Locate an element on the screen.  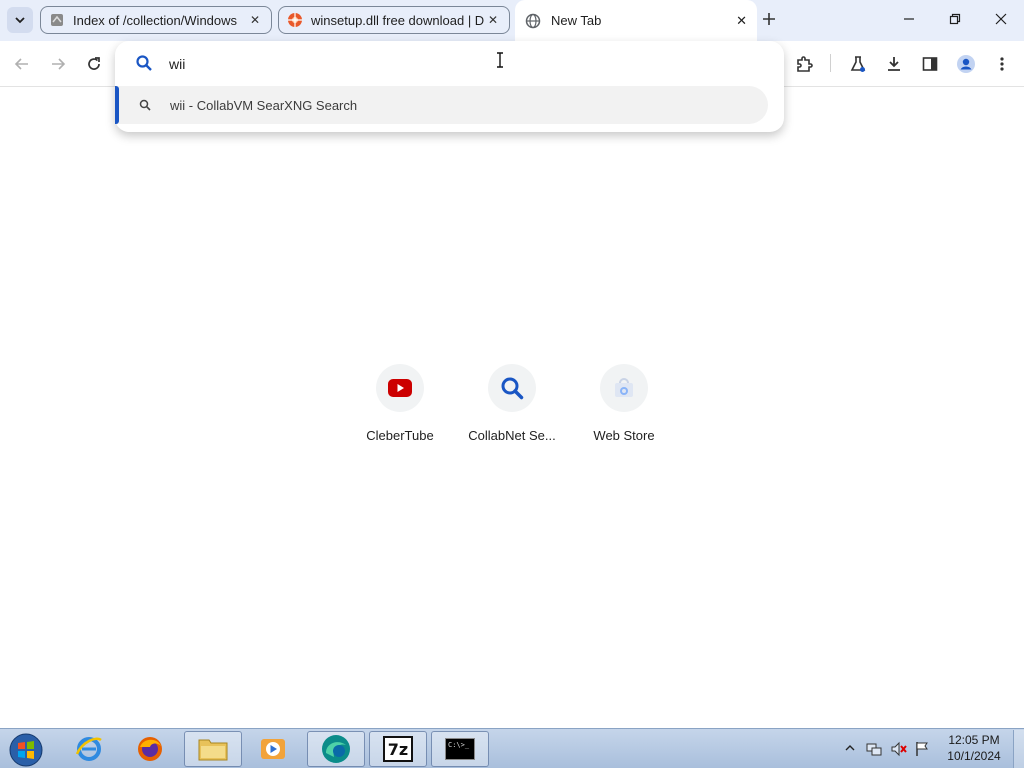
downloads-button is located at coordinates (894, 64).